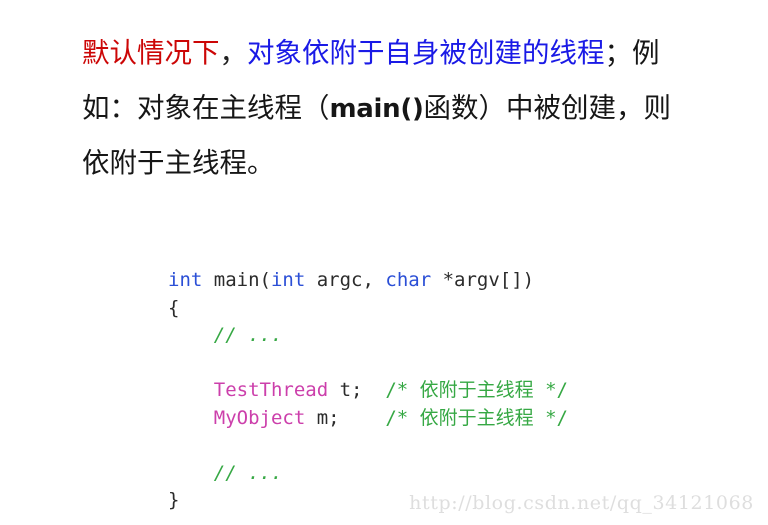 This screenshot has width=768, height=525. I want to click on blog-url-watermark: http://blog.csdn.net/qq_34121068, so click(581, 503).